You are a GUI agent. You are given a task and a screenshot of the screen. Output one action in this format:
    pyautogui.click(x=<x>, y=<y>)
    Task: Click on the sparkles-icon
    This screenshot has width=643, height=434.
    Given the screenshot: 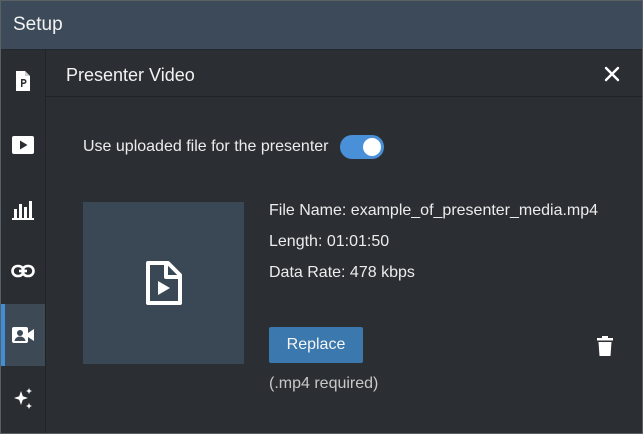 What is the action you would take?
    pyautogui.click(x=23, y=398)
    